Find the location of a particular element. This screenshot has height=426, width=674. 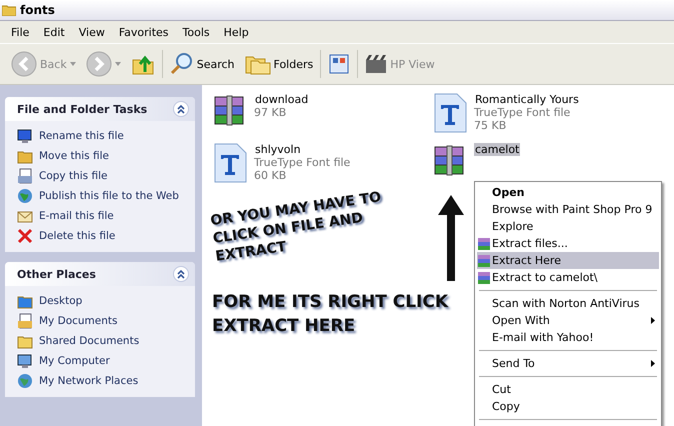

menu-item: Favorites is located at coordinates (144, 32).